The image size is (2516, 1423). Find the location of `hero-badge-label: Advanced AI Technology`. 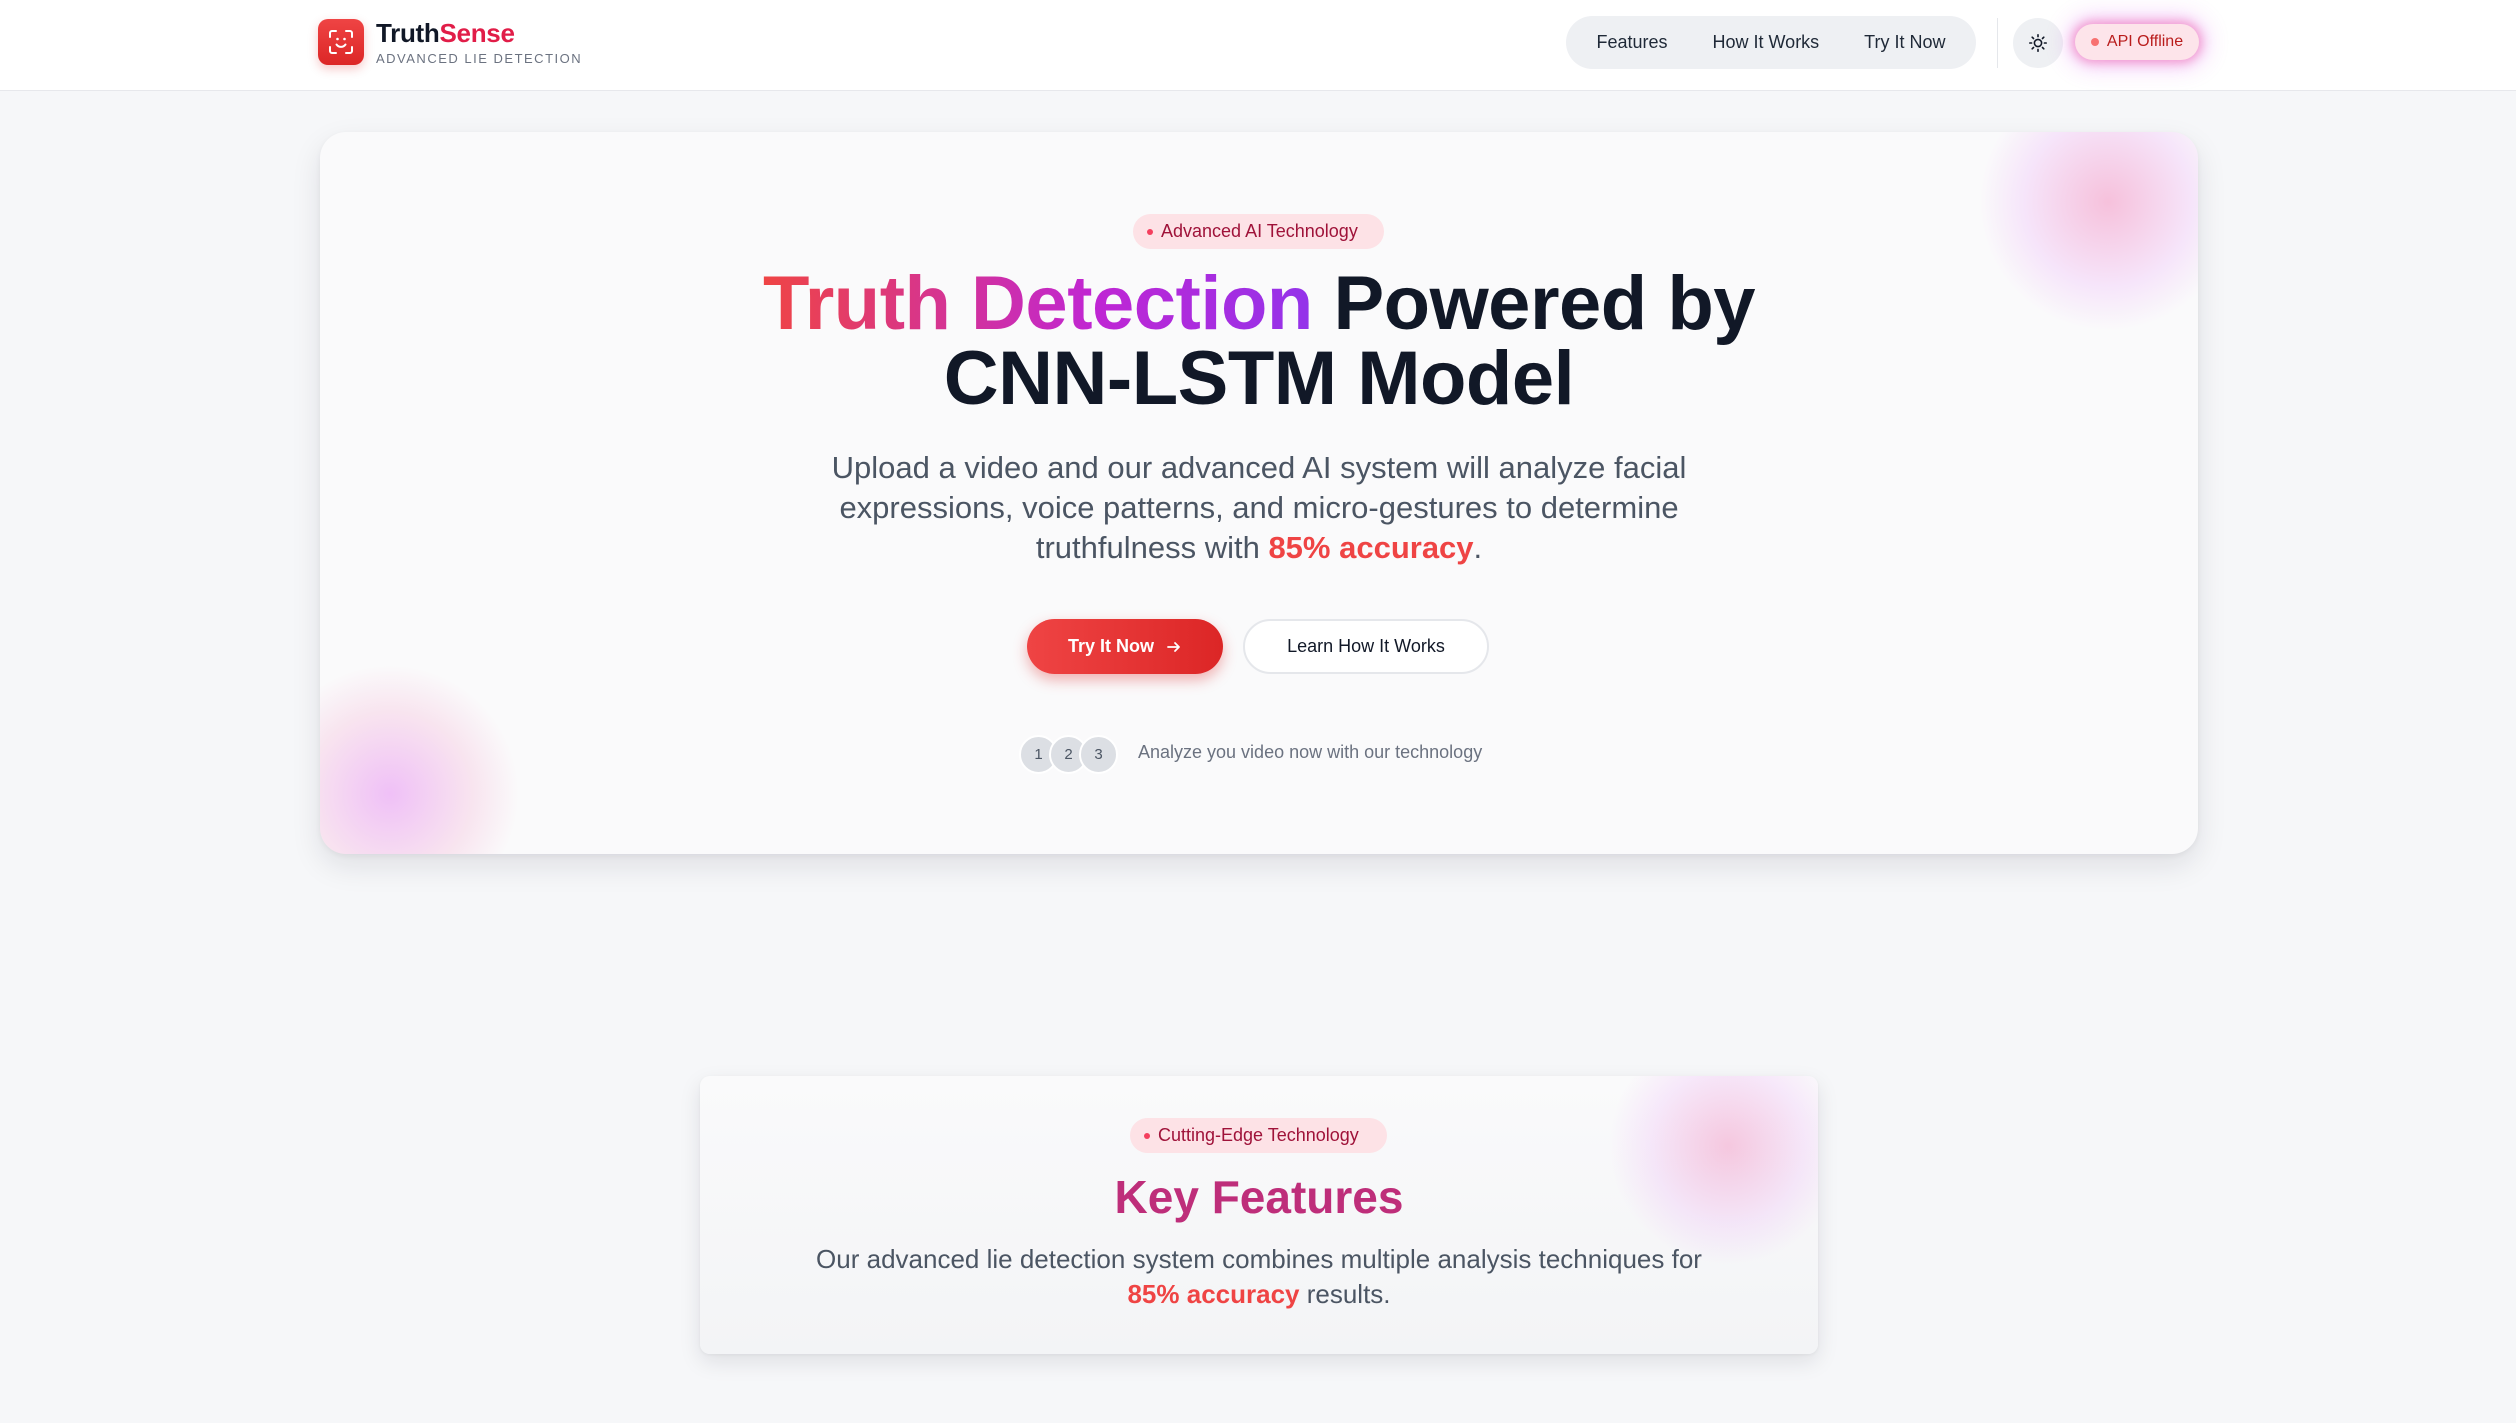

hero-badge-label: Advanced AI Technology is located at coordinates (1259, 231).